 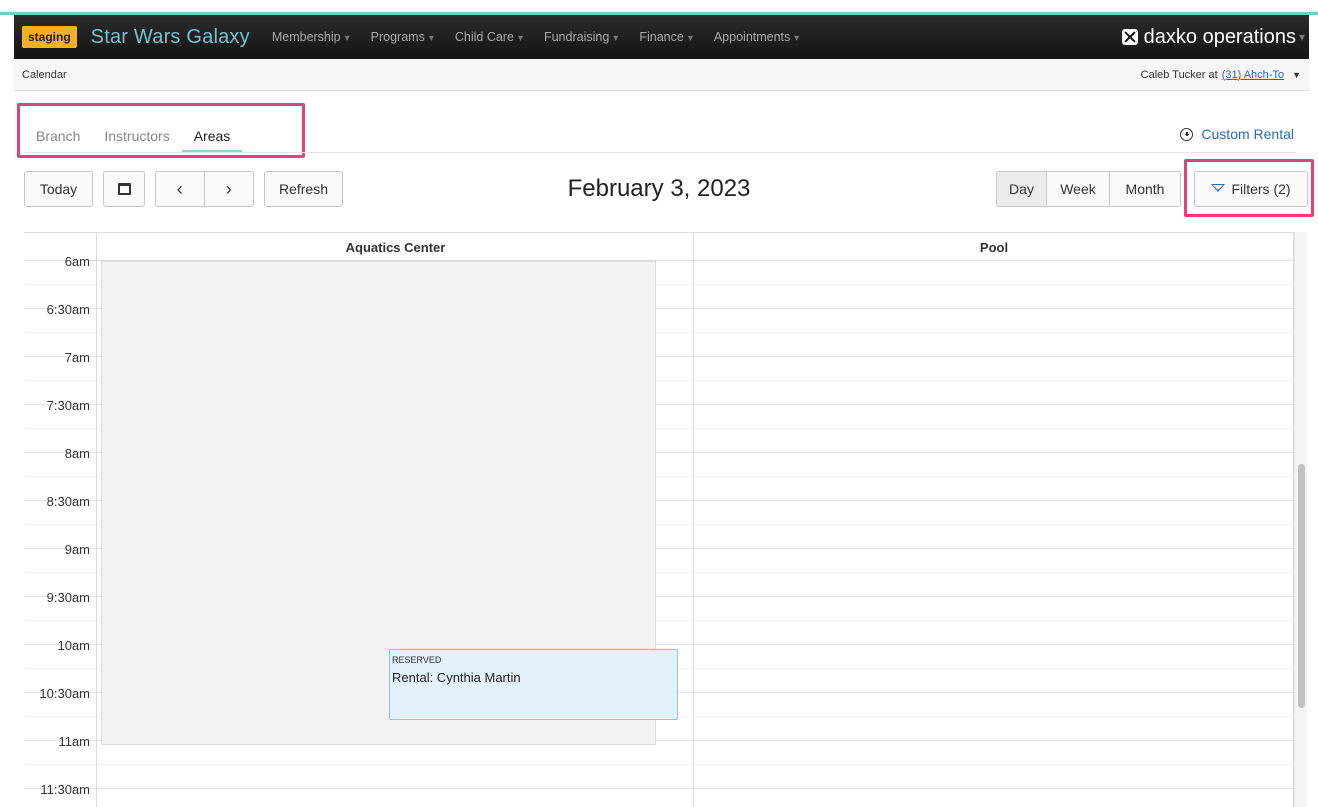 I want to click on nav-fundraising: Fundraising ▾, so click(x=581, y=37).